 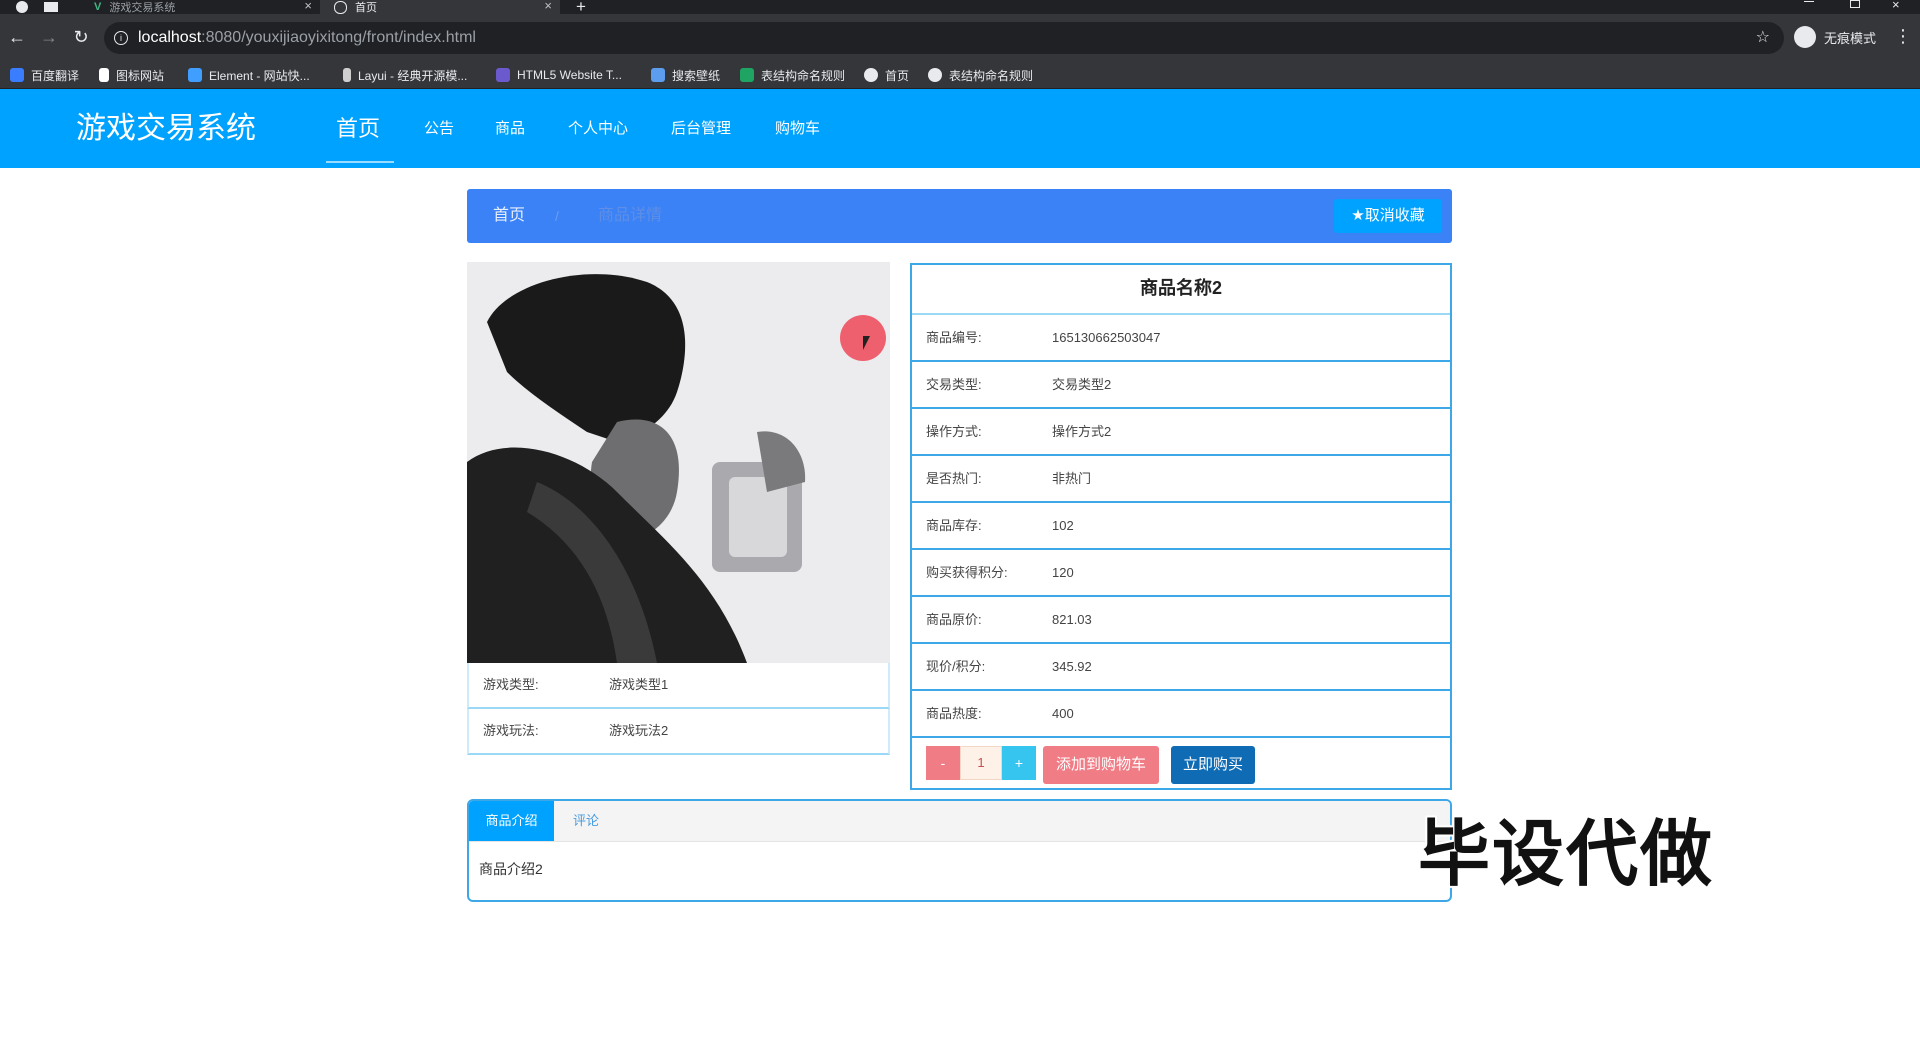 I want to click on incognito-indicator: 无痕模式, so click(x=1835, y=37).